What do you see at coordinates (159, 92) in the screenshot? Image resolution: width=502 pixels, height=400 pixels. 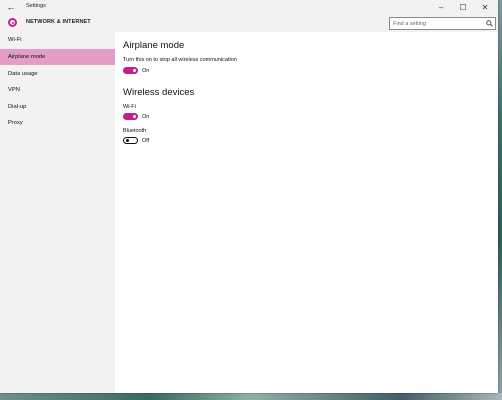 I see `wireless-devices-heading: Wireless devices` at bounding box center [159, 92].